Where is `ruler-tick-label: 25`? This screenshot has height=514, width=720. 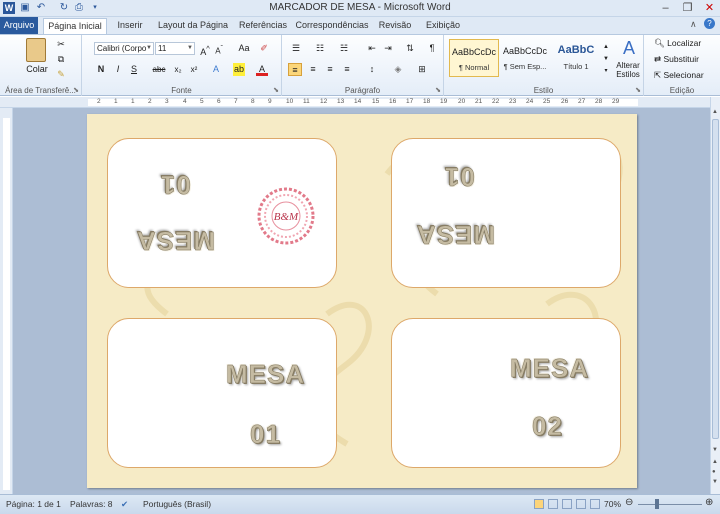 ruler-tick-label: 25 is located at coordinates (547, 101).